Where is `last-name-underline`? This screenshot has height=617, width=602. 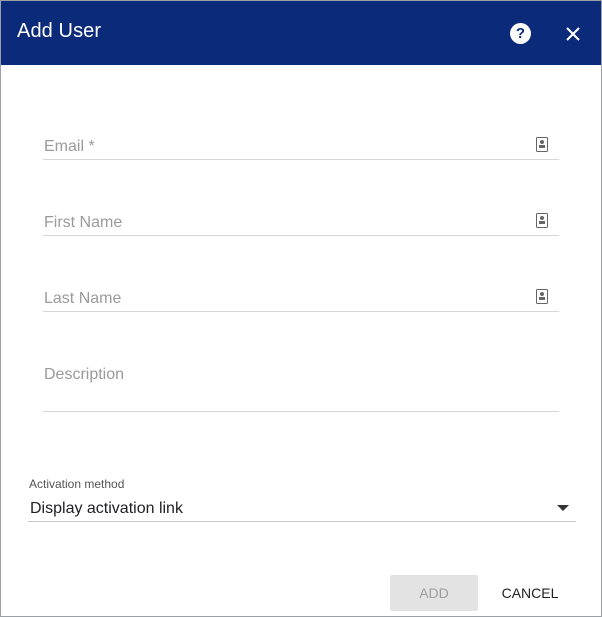 last-name-underline is located at coordinates (301, 311).